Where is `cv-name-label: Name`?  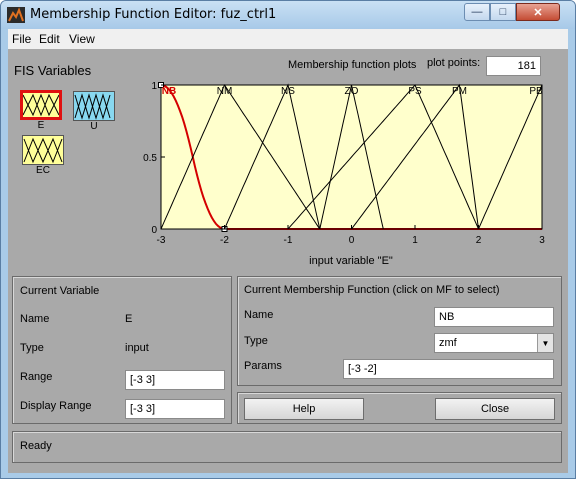 cv-name-label: Name is located at coordinates (35, 319).